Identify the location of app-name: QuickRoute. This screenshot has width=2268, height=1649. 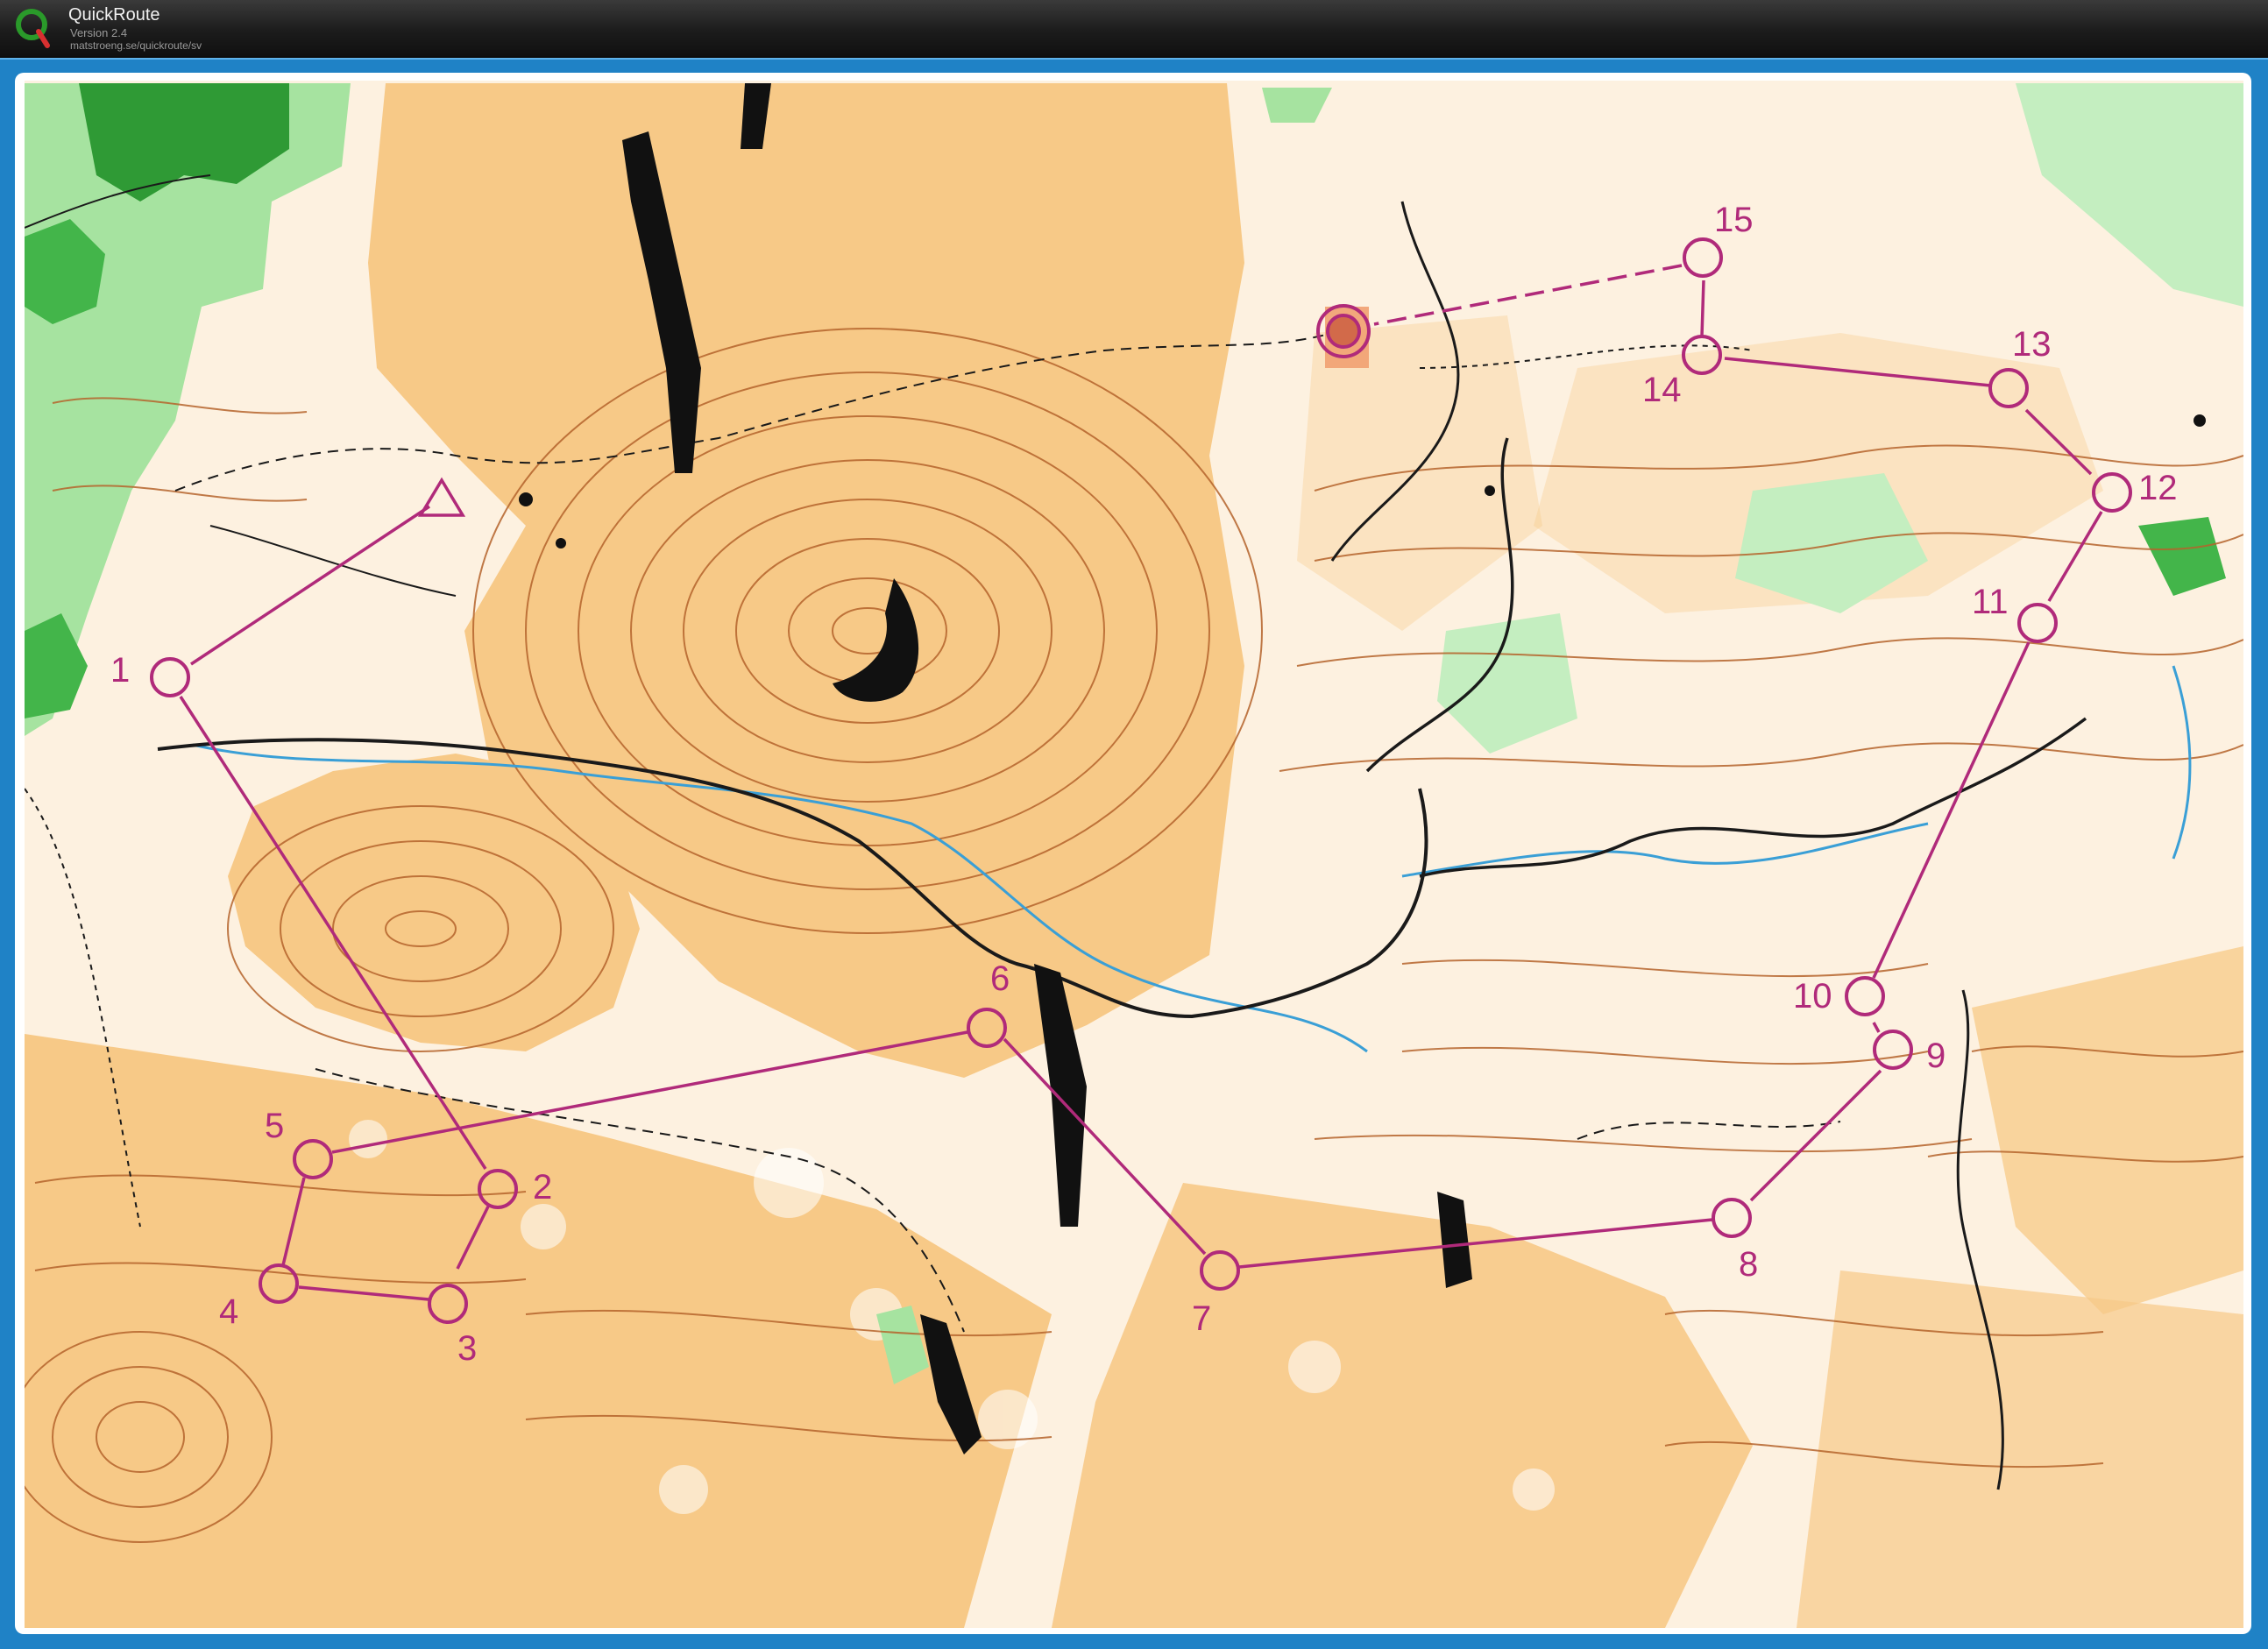
(114, 15).